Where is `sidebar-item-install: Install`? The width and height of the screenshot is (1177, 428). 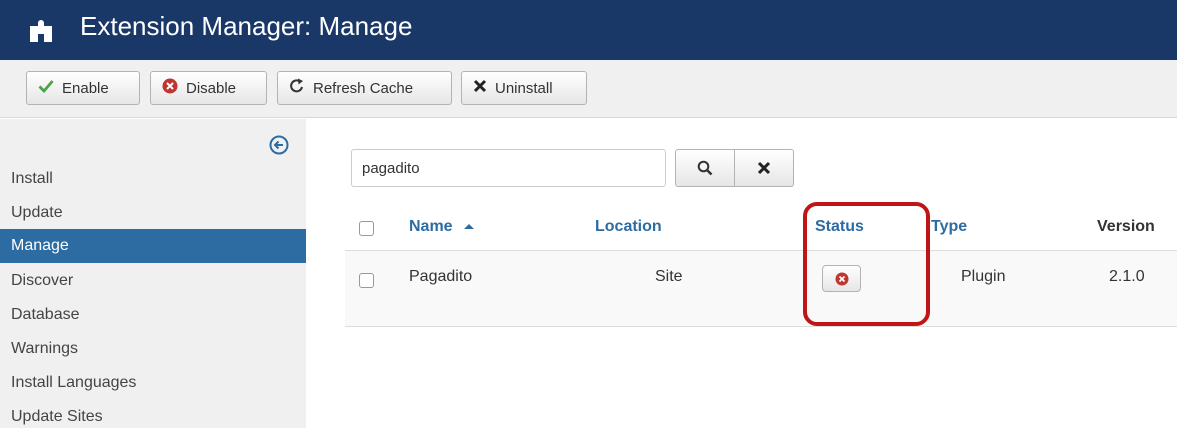
sidebar-item-install: Install is located at coordinates (153, 179).